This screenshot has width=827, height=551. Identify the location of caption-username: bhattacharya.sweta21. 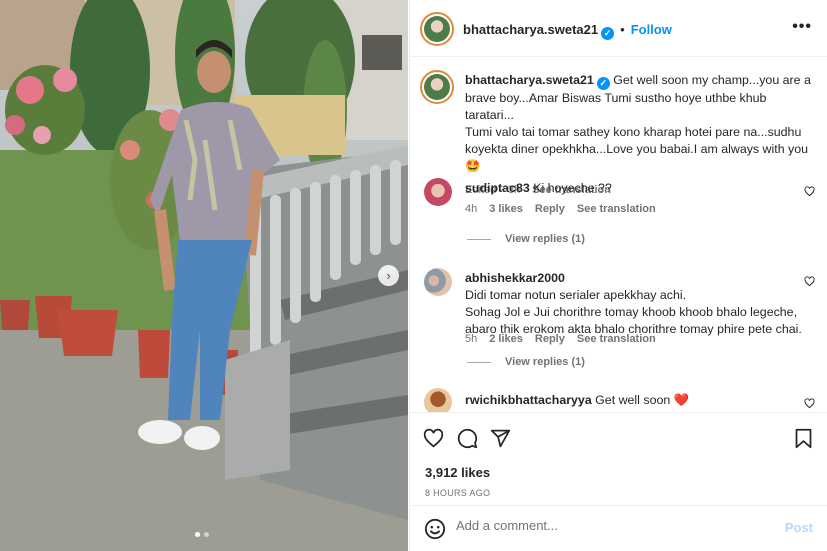
(529, 80).